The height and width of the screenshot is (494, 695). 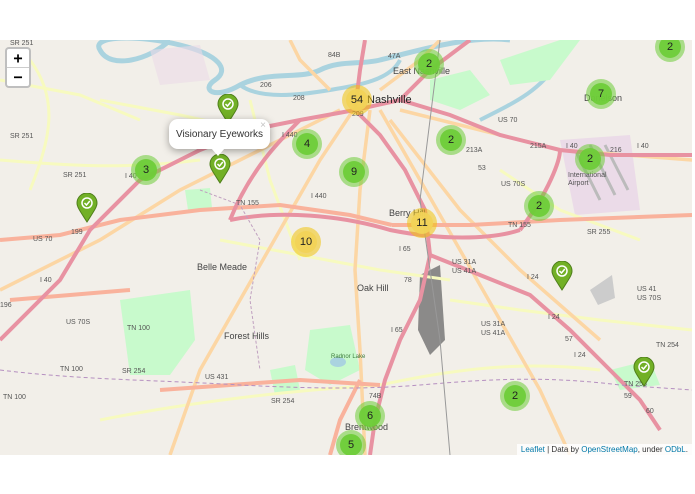 I want to click on road-label: 78, so click(x=408, y=280).